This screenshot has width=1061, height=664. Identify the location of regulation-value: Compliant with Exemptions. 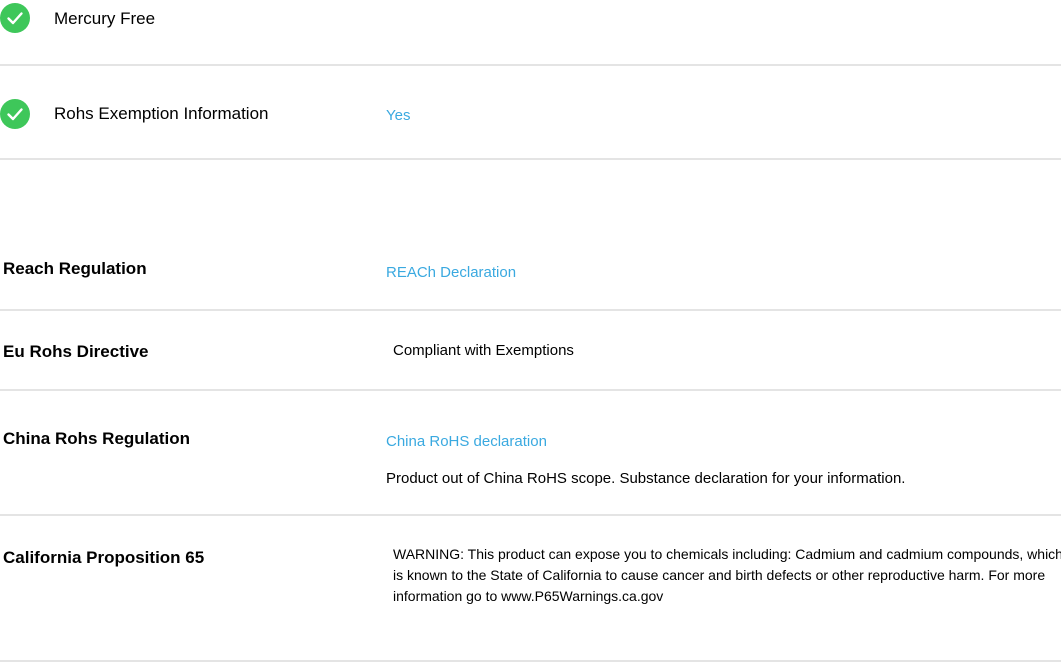
(483, 350).